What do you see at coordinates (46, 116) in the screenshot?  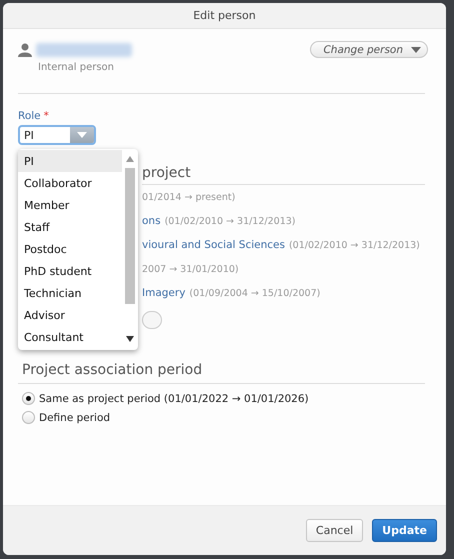 I see `required-mark: *` at bounding box center [46, 116].